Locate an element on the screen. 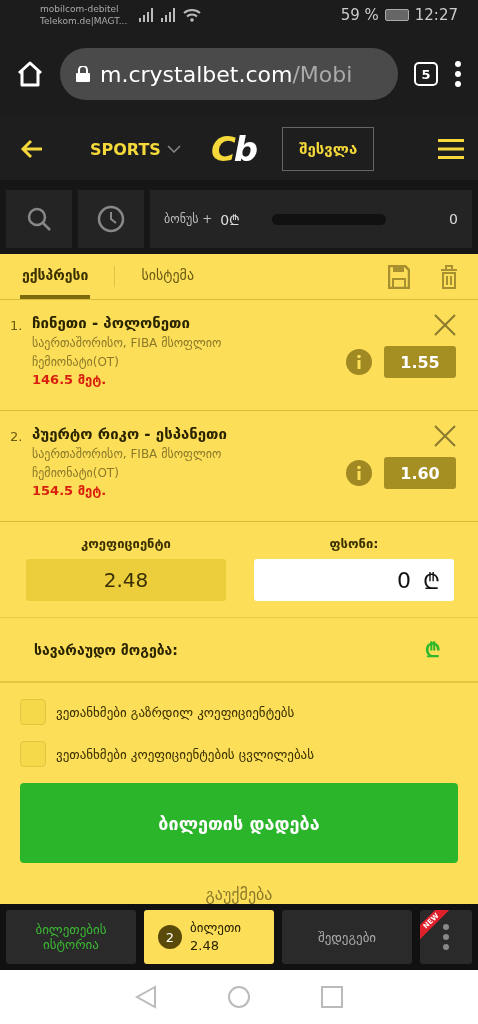 The width and height of the screenshot is (478, 1024). login-button: შესვლა is located at coordinates (328, 149).